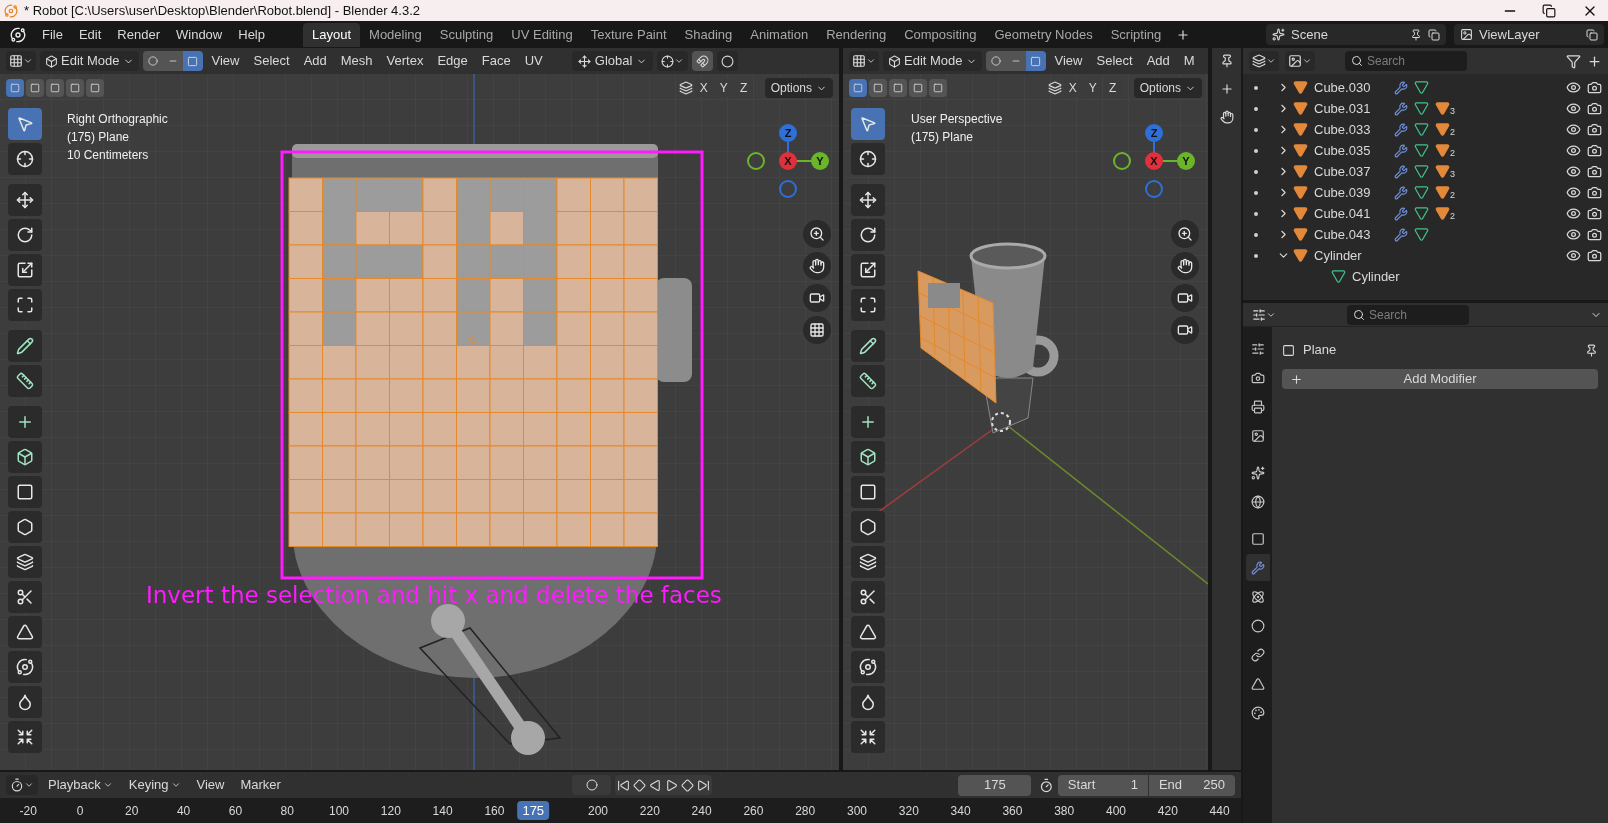  I want to click on proportional-button, so click(728, 61).